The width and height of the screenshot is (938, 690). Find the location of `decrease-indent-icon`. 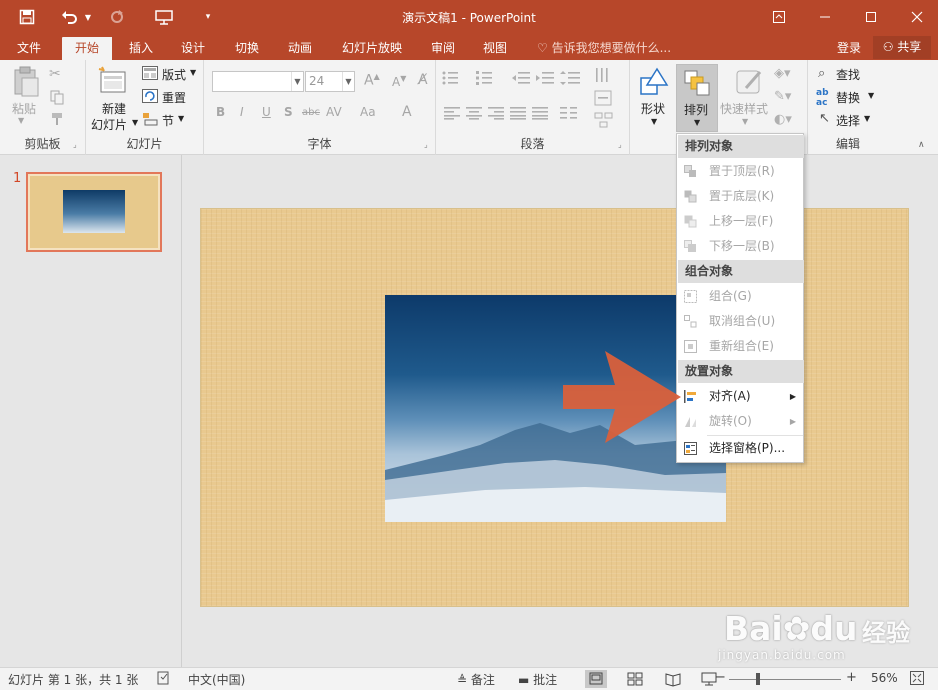

decrease-indent-icon is located at coordinates (521, 79).